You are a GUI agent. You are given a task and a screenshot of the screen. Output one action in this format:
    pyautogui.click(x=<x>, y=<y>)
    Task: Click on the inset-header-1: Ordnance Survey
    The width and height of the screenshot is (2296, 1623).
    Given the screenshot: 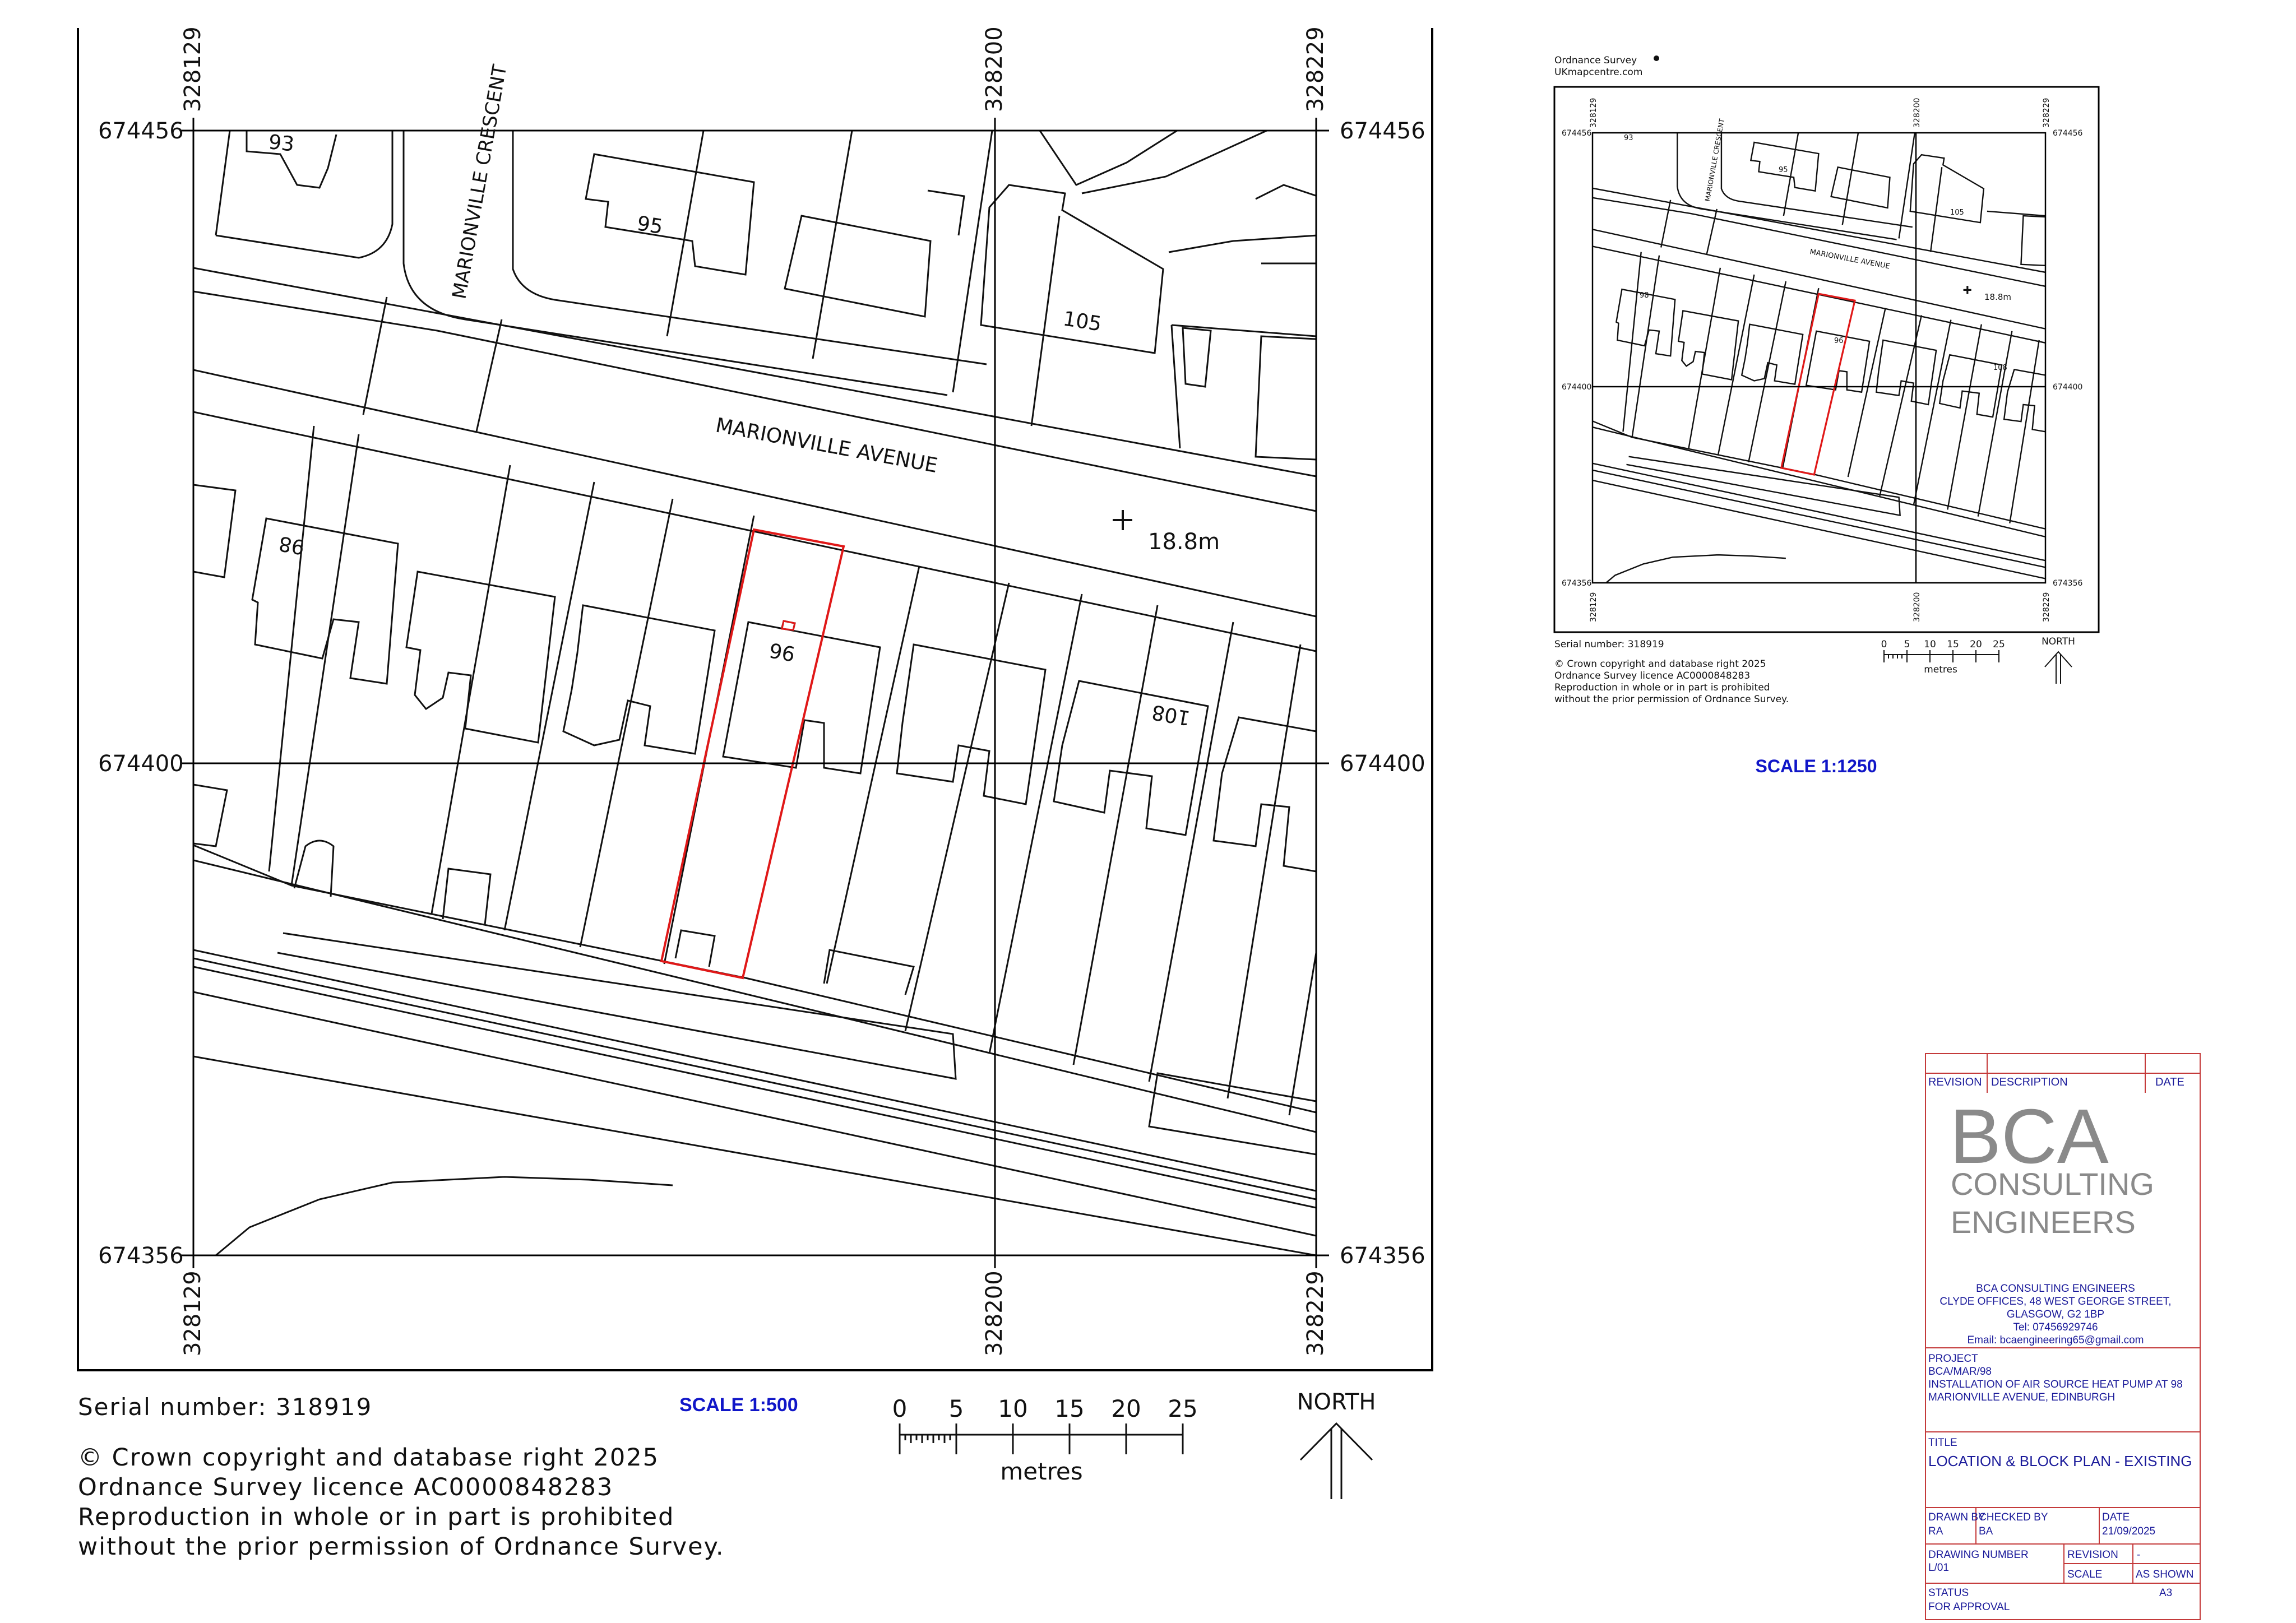 What is the action you would take?
    pyautogui.click(x=1595, y=60)
    